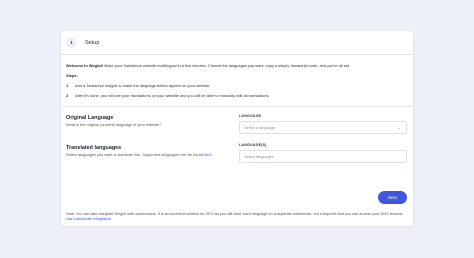  I want to click on step-title: Setup, so click(92, 42).